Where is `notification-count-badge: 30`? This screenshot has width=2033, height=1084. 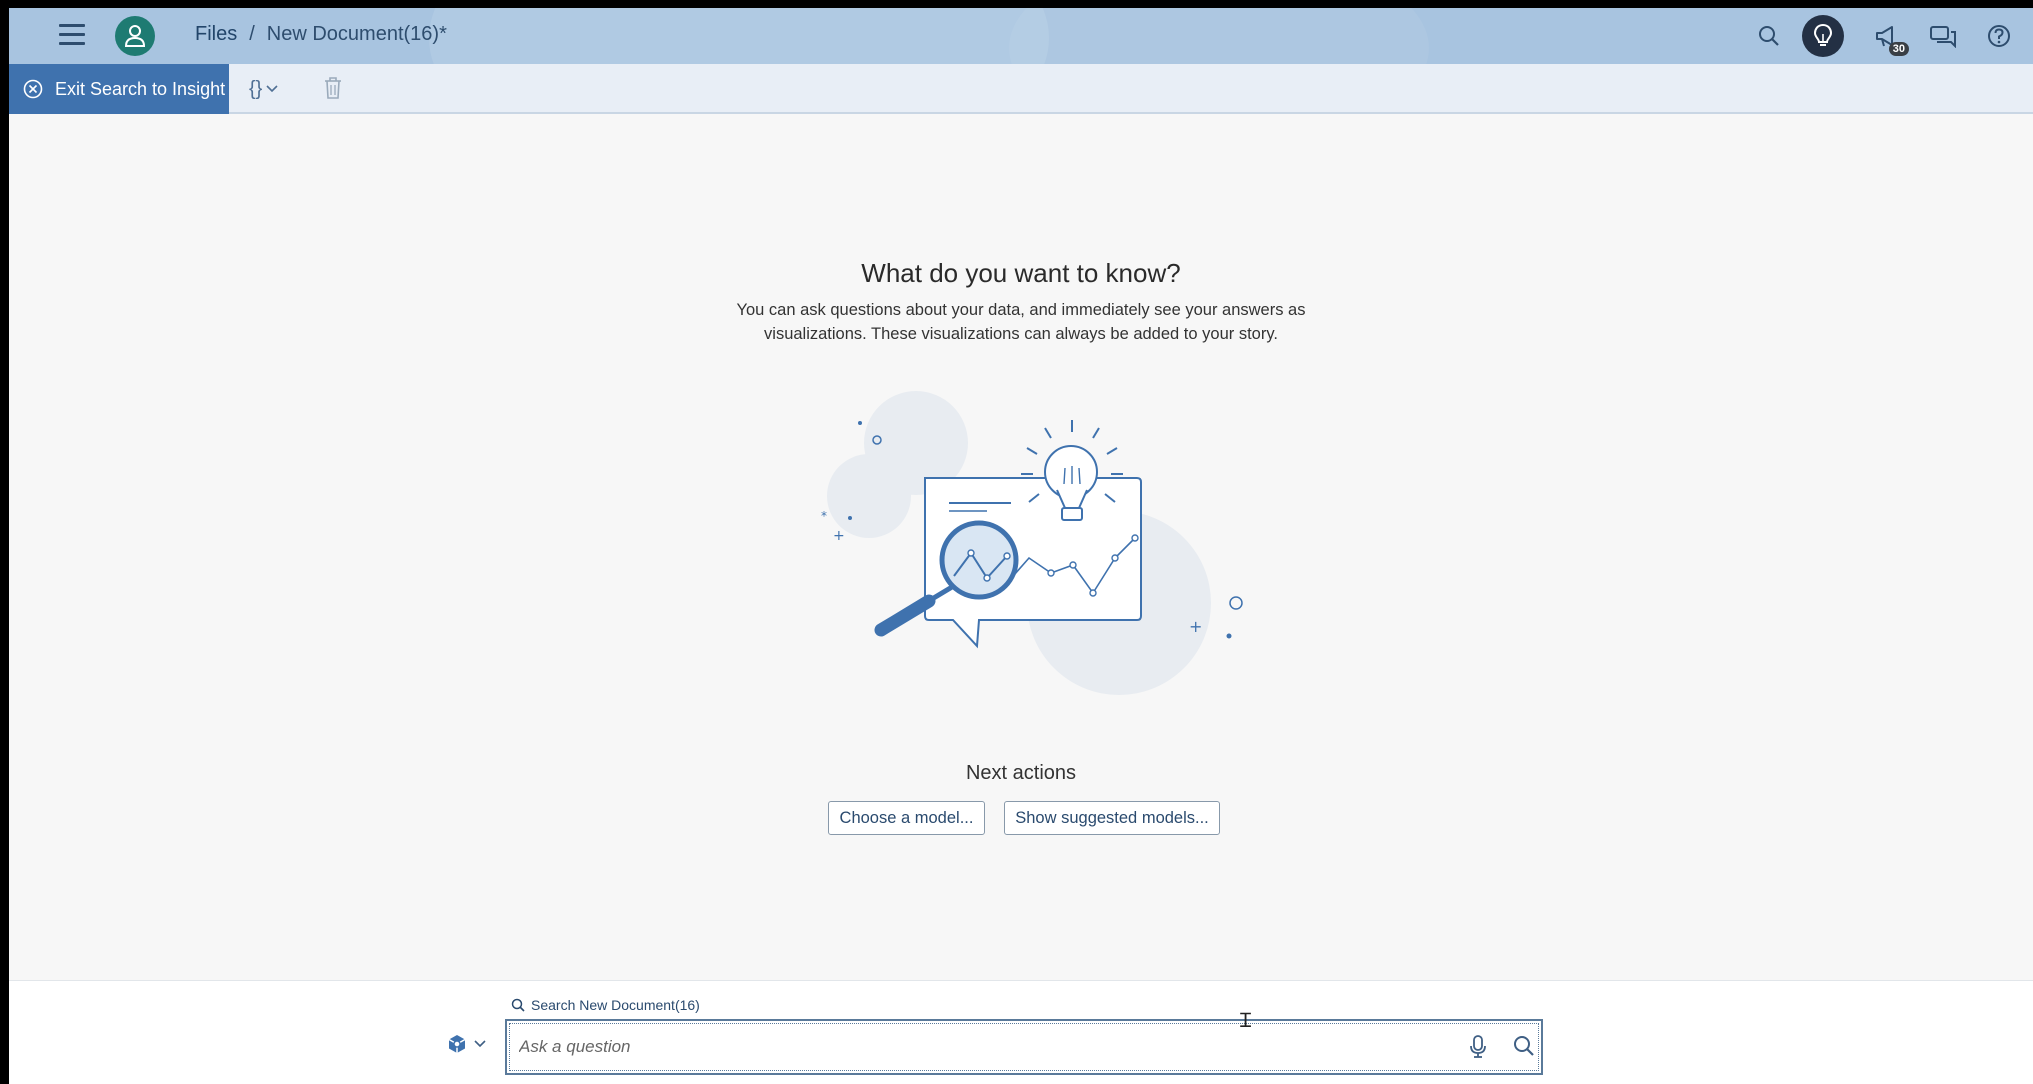
notification-count-badge: 30 is located at coordinates (1898, 49).